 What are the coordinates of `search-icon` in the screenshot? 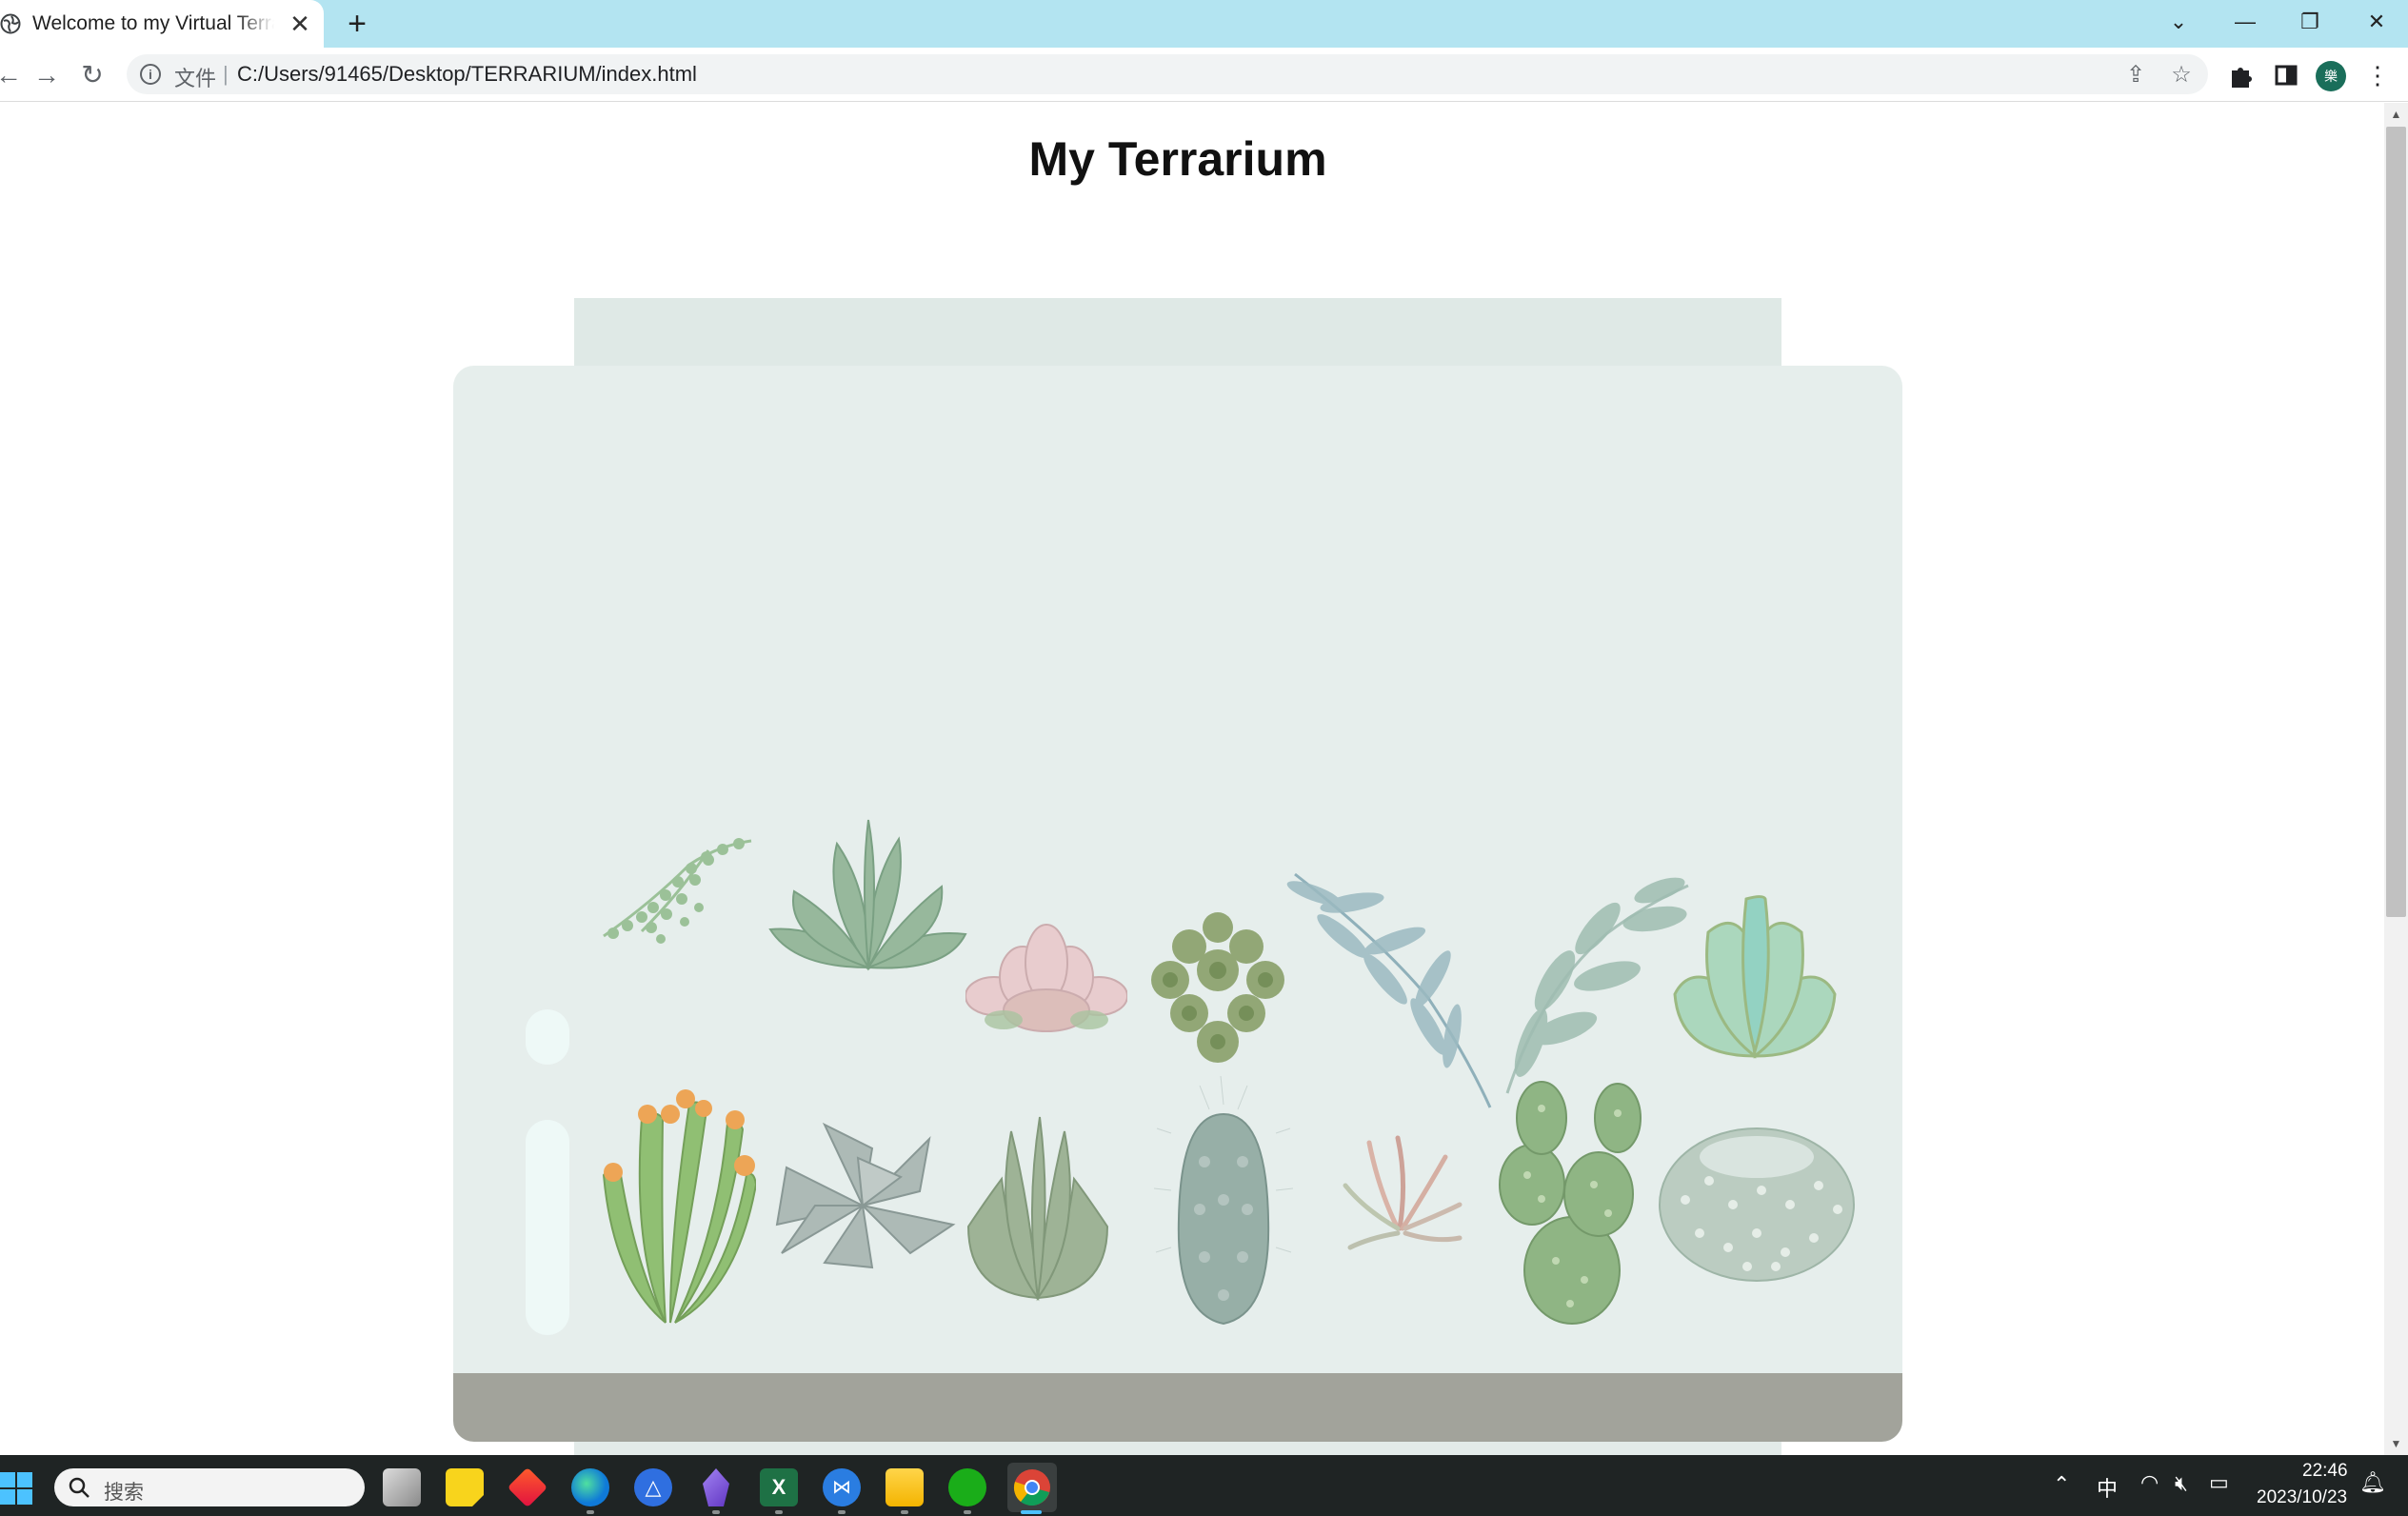 It's located at (79, 1487).